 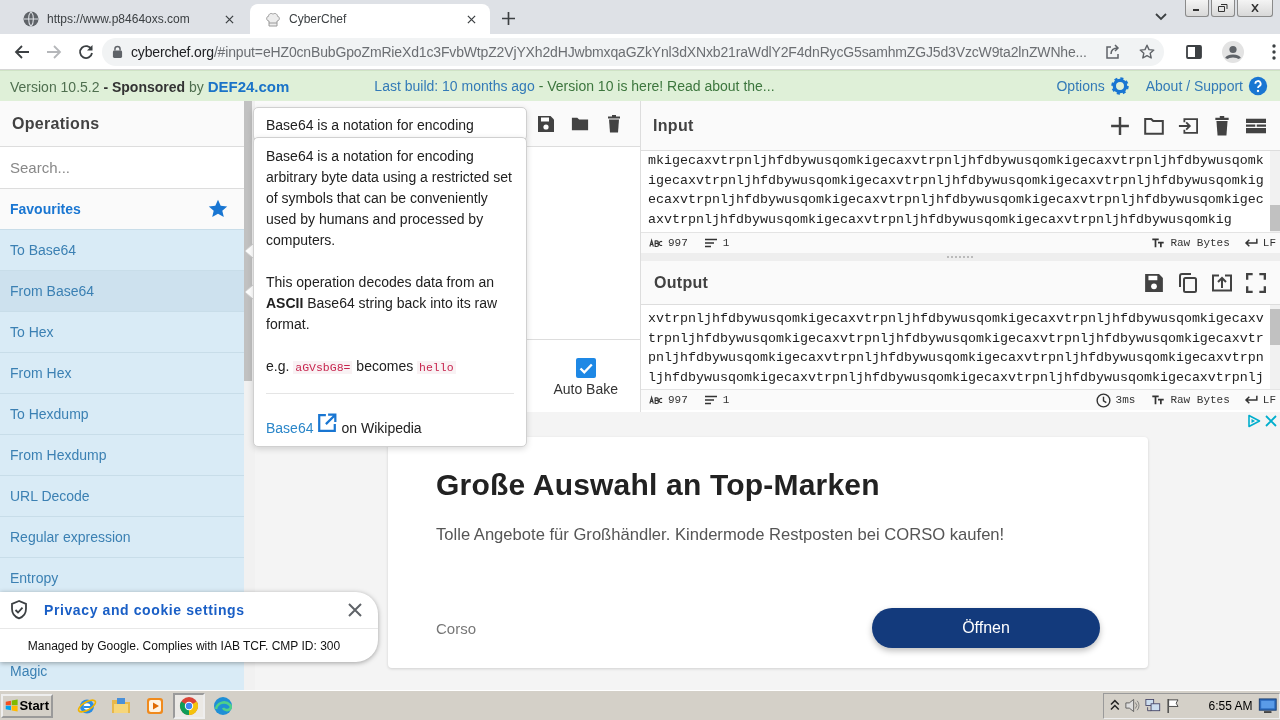 I want to click on bake-time: 3ms, so click(x=1125, y=400).